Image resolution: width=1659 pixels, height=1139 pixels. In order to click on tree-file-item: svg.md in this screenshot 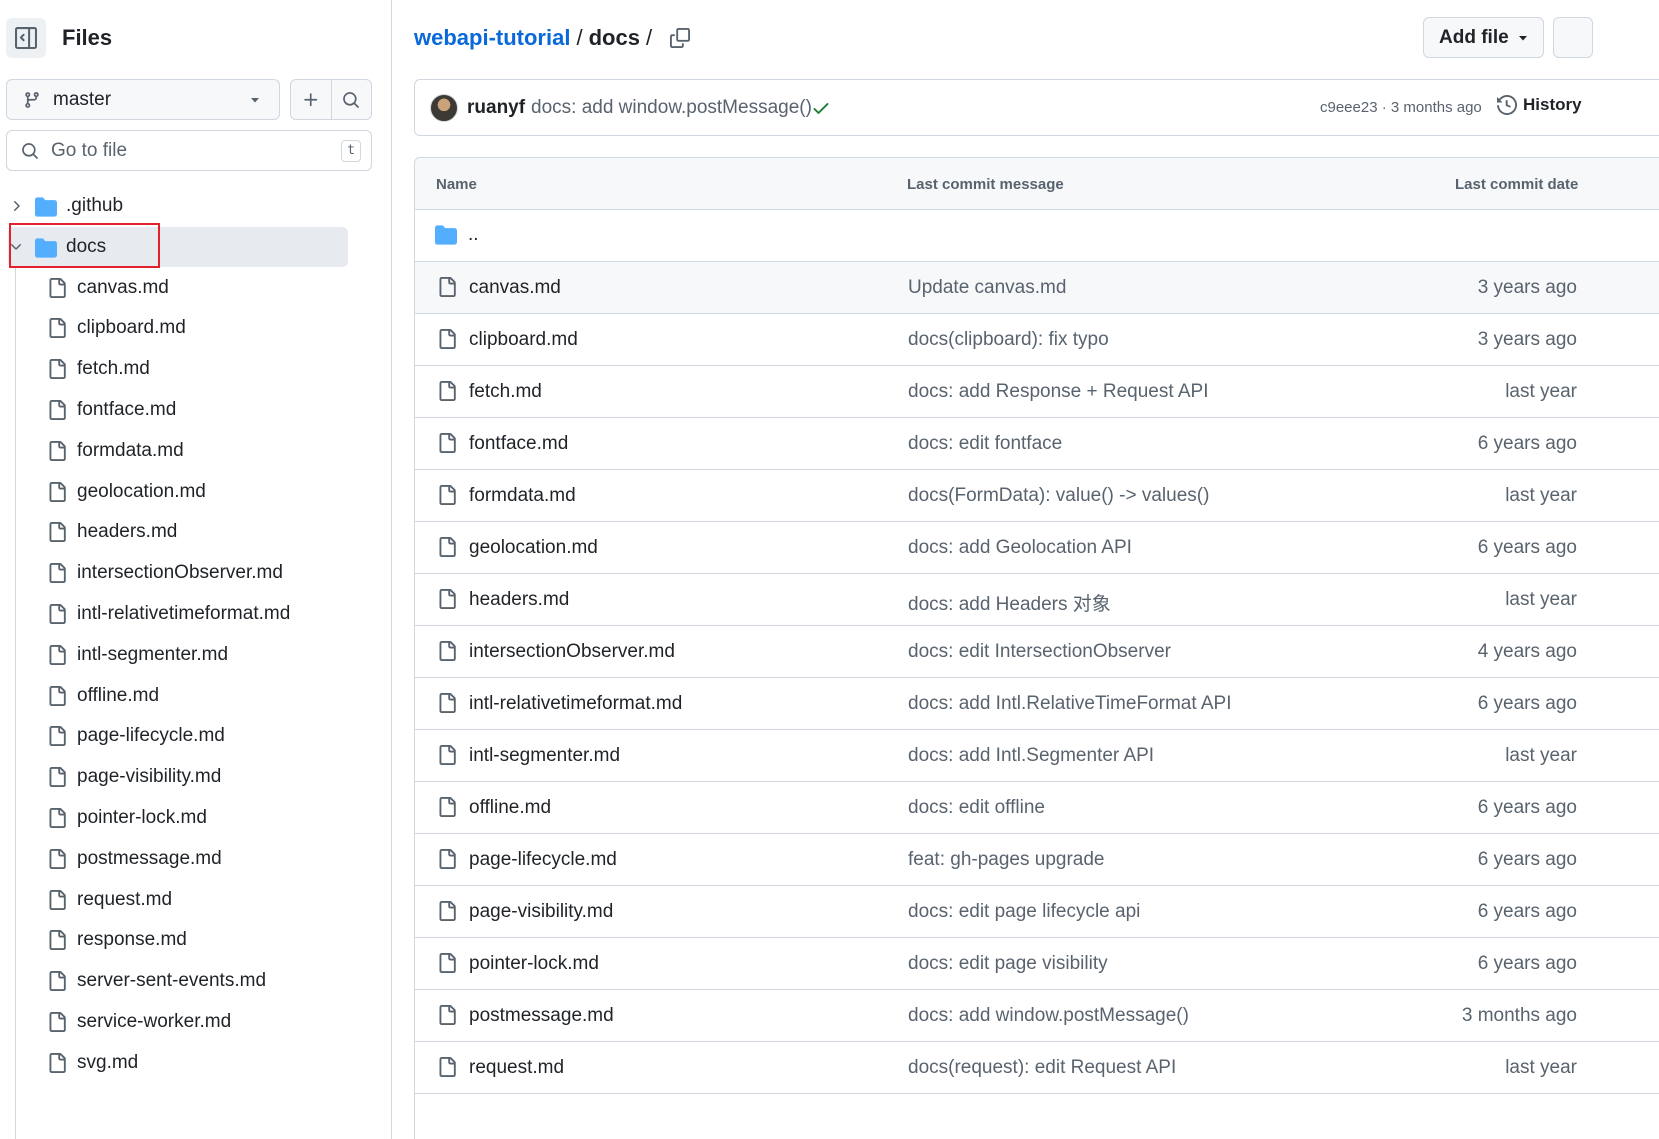, I will do `click(196, 1063)`.